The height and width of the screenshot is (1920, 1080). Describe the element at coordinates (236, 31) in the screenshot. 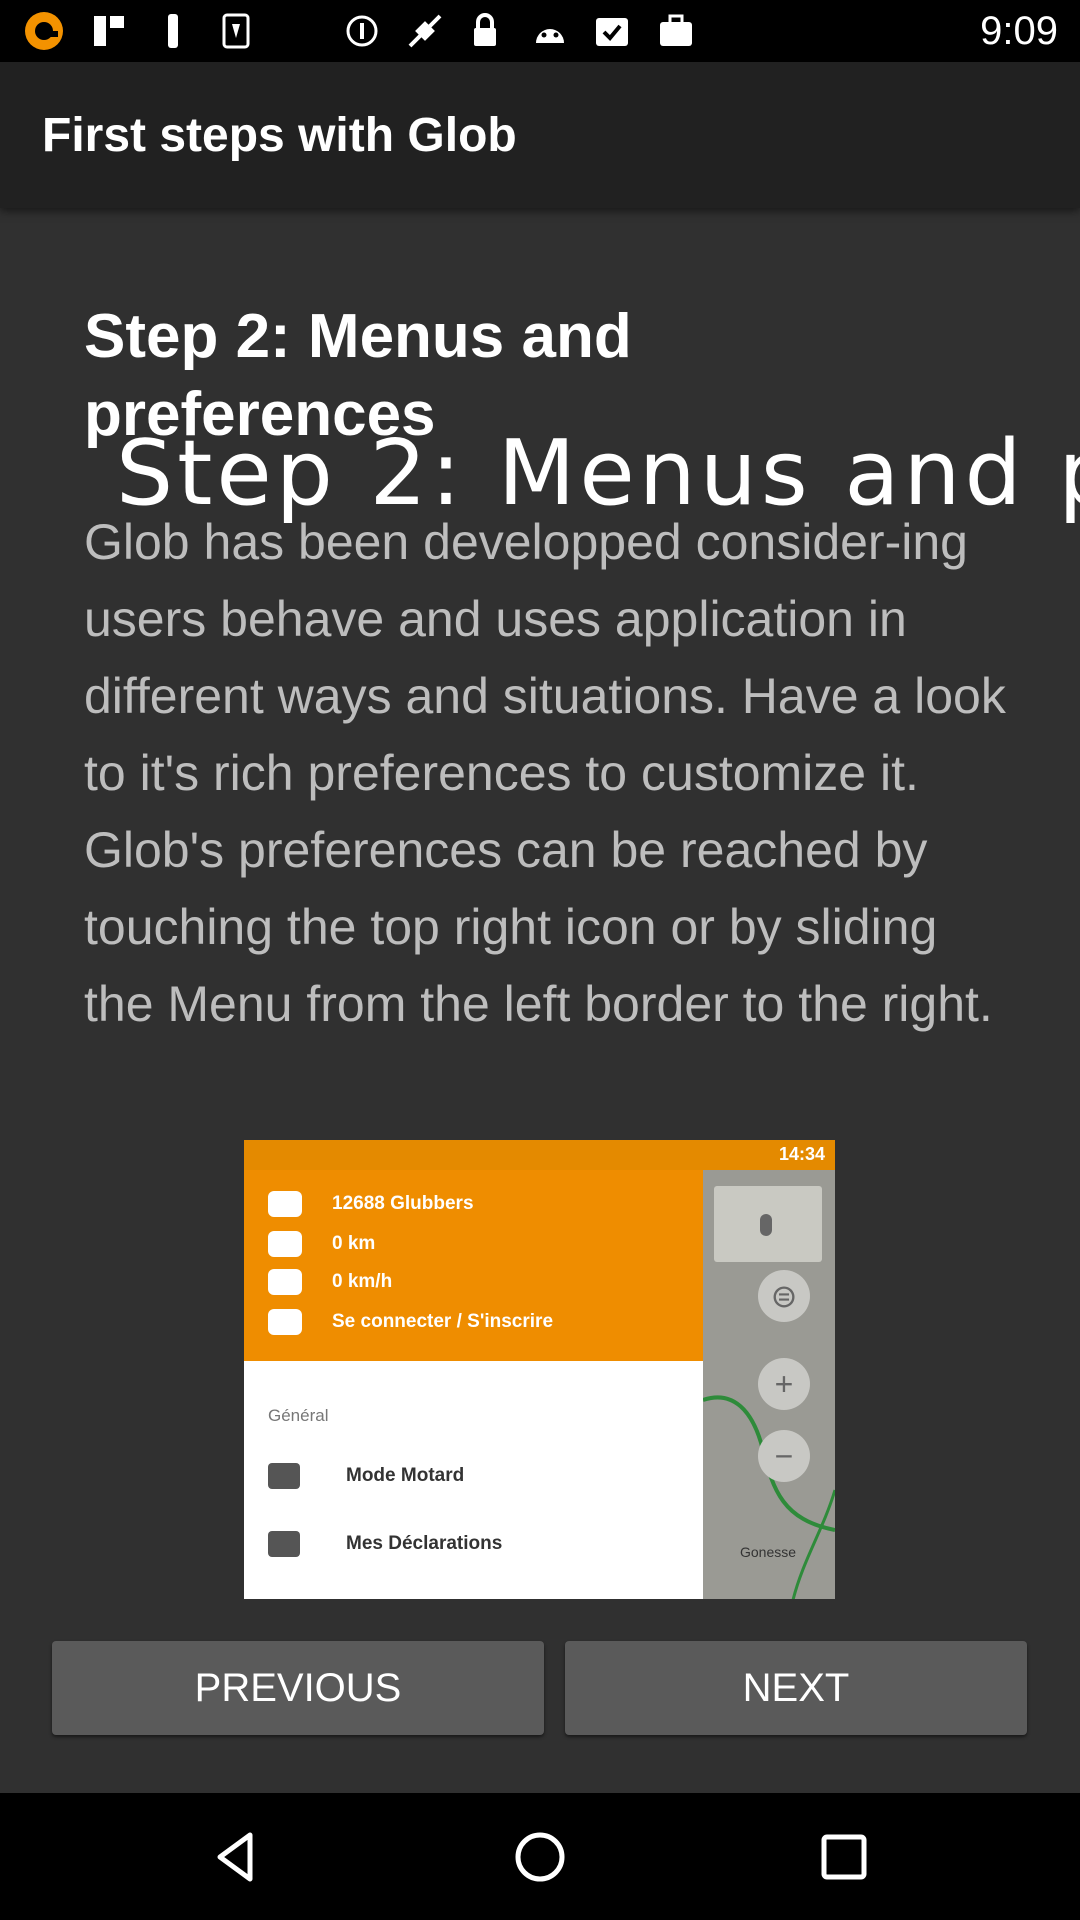

I see `phone-icon` at that location.